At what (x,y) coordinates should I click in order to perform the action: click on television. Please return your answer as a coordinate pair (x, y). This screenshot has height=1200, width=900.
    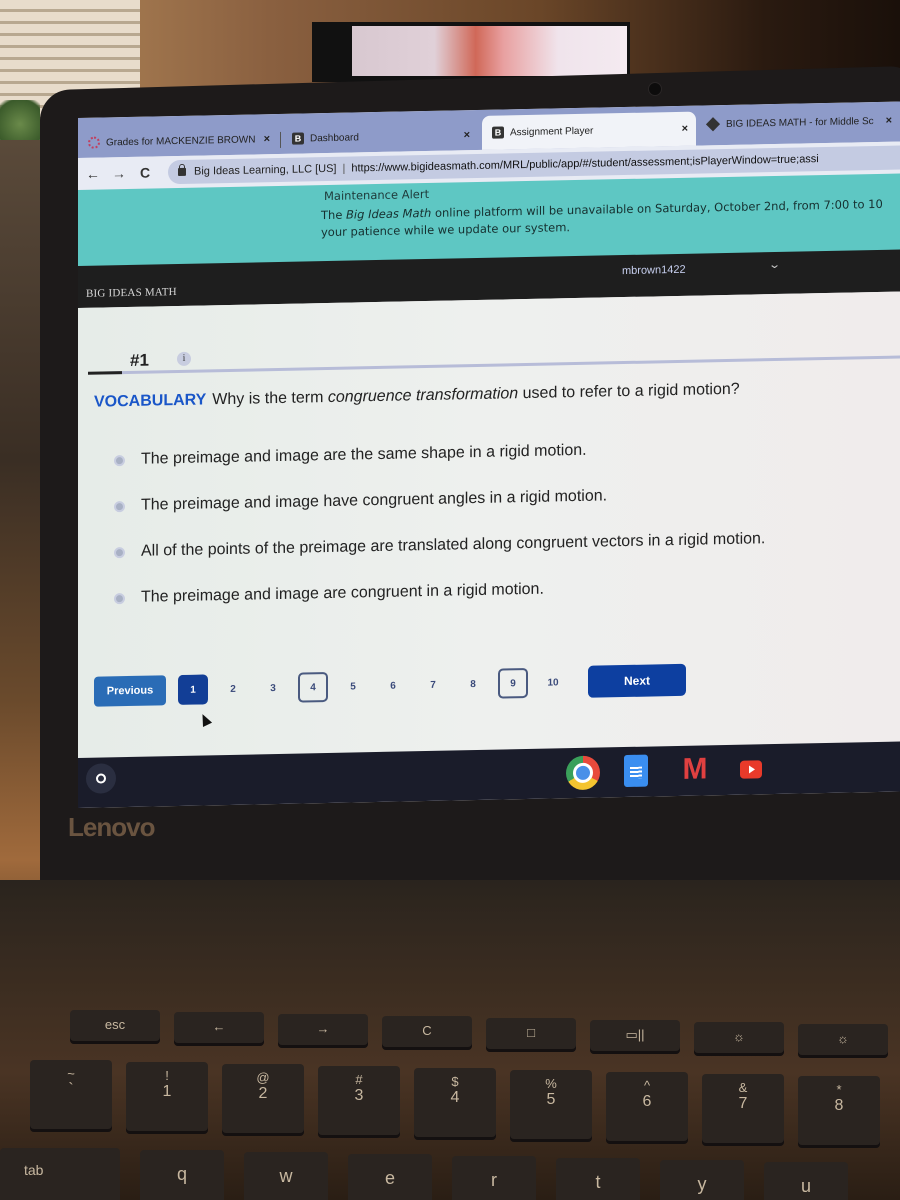
    Looking at the image, I should click on (471, 52).